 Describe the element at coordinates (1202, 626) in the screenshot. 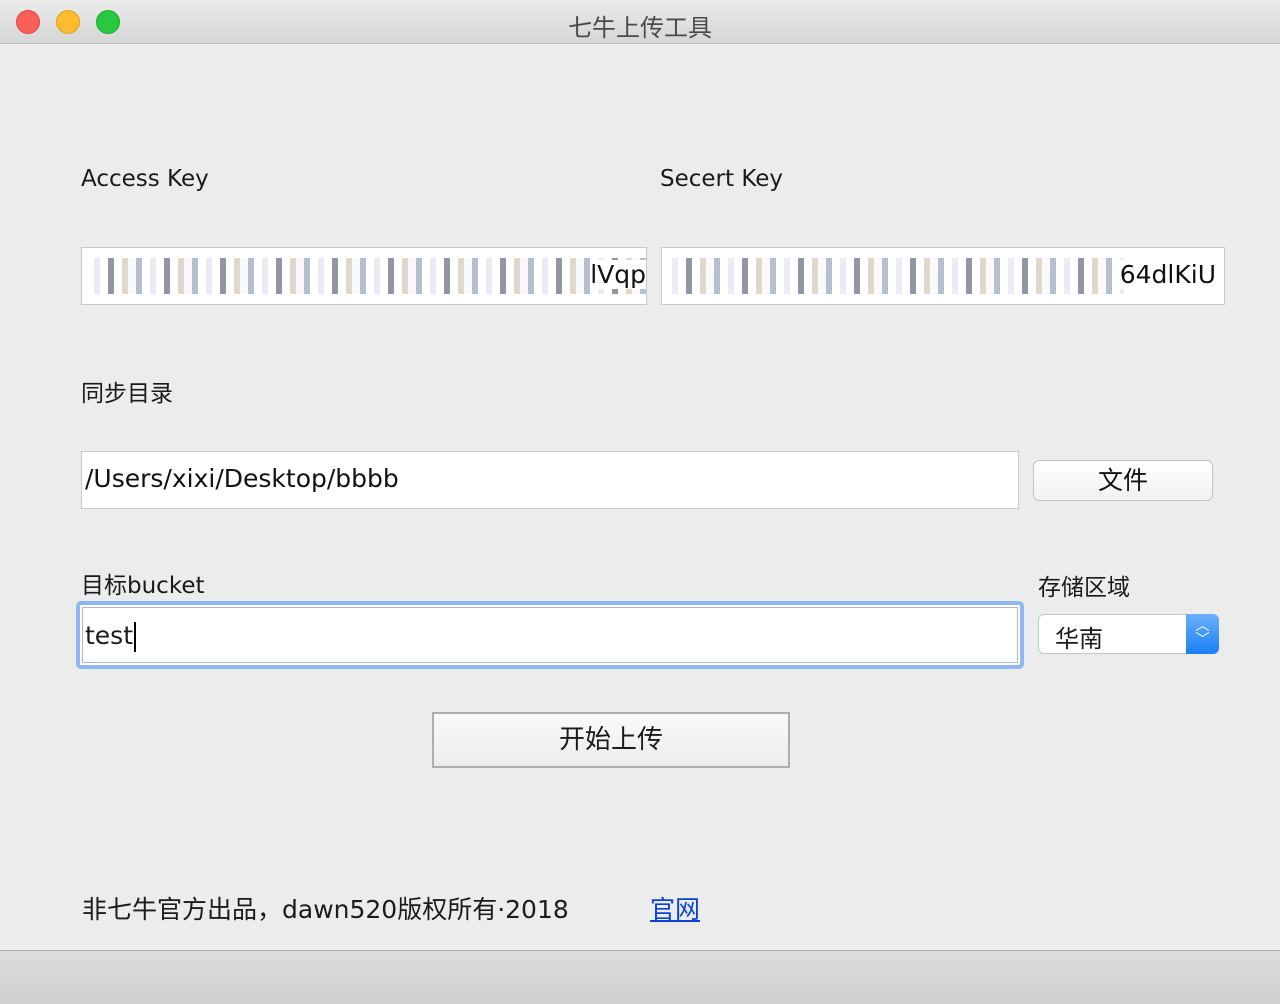

I see `chevron-up-icon: ︿` at that location.